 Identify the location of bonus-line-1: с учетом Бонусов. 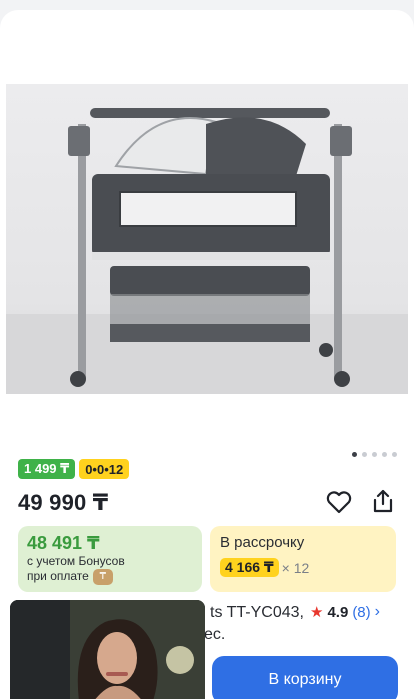
(76, 561).